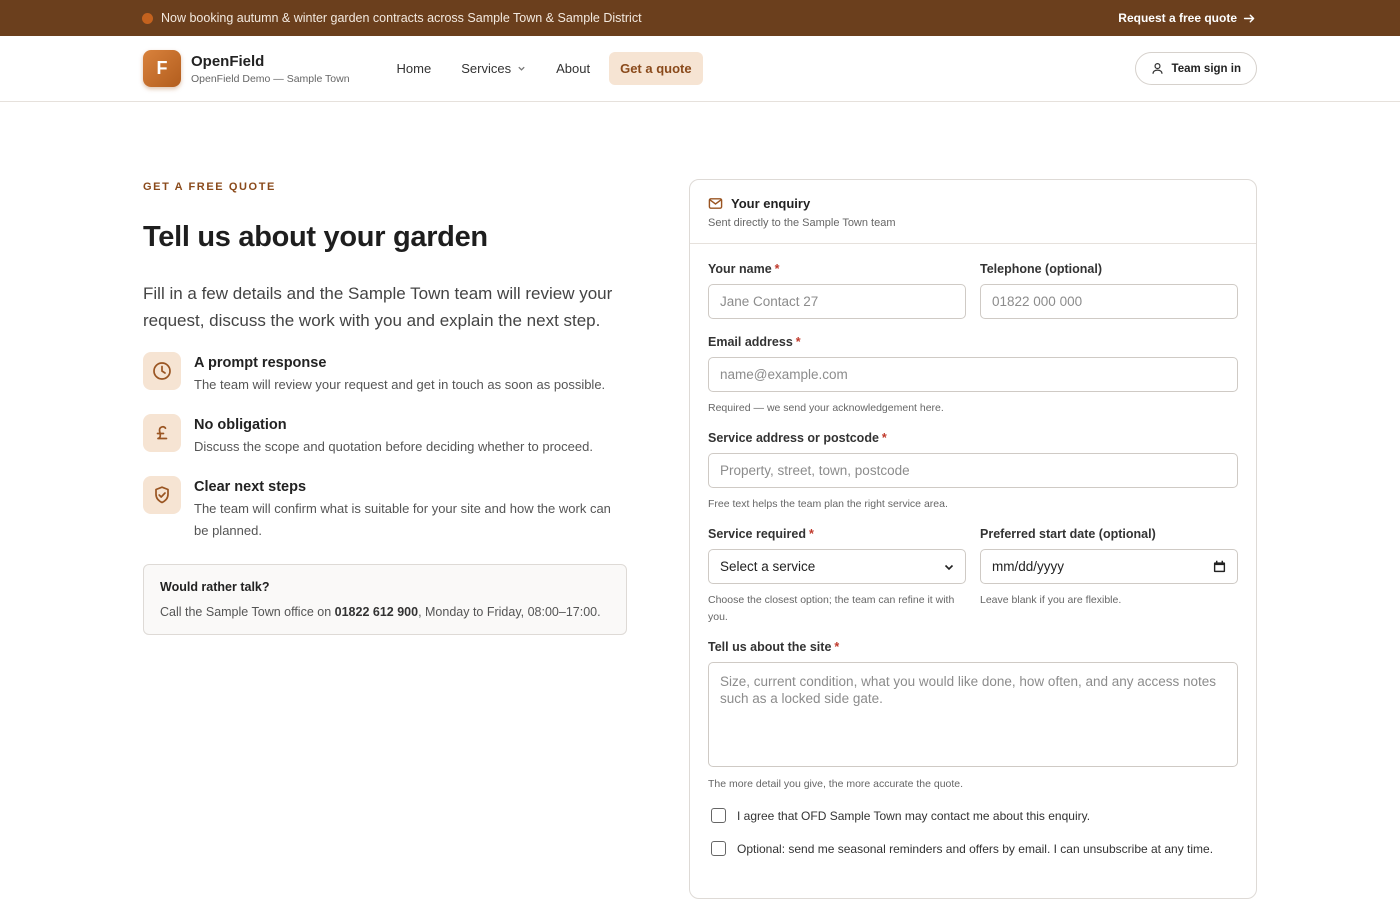 This screenshot has width=1400, height=899. Describe the element at coordinates (802, 223) in the screenshot. I see `form-subtitle: Sent directly to the Sample Town team` at that location.